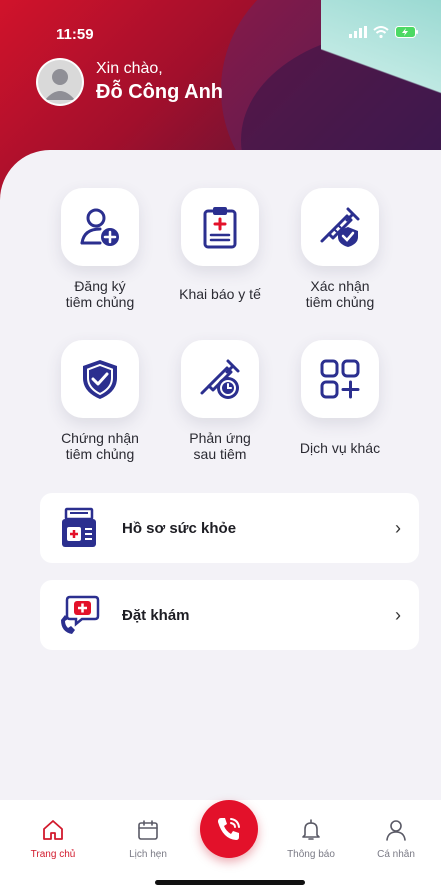  What do you see at coordinates (179, 528) in the screenshot?
I see `list-item-title: Hồ sơ sức khỏe` at bounding box center [179, 528].